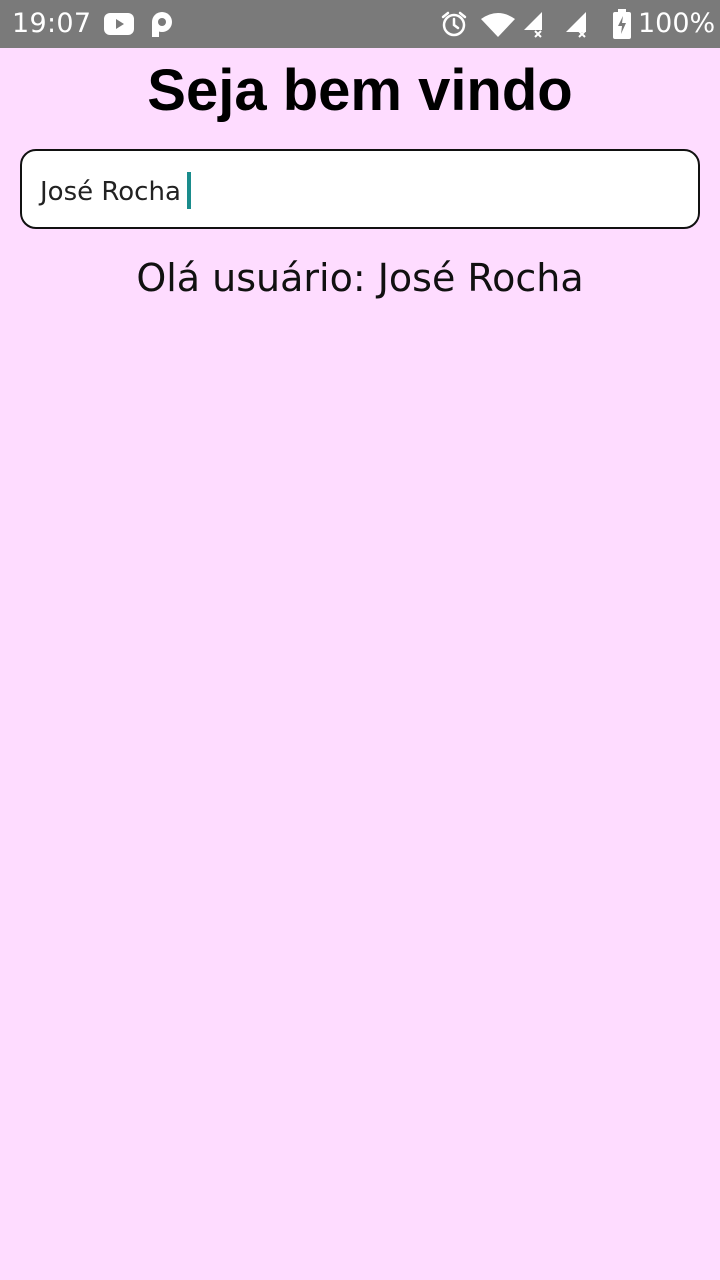 This screenshot has width=720, height=1280. What do you see at coordinates (360, 189) in the screenshot?
I see `name-input: José Rocha` at bounding box center [360, 189].